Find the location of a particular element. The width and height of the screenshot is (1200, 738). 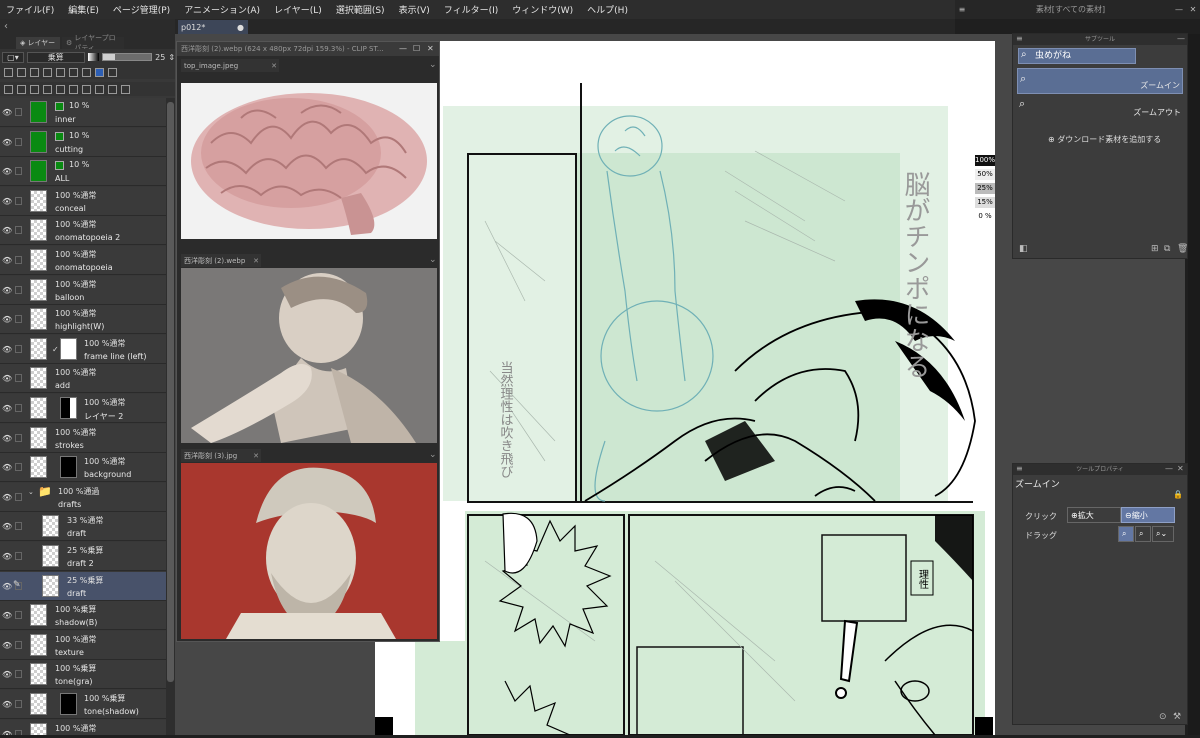

drag-zoom-menu: ⌕⌄ is located at coordinates (1163, 534).